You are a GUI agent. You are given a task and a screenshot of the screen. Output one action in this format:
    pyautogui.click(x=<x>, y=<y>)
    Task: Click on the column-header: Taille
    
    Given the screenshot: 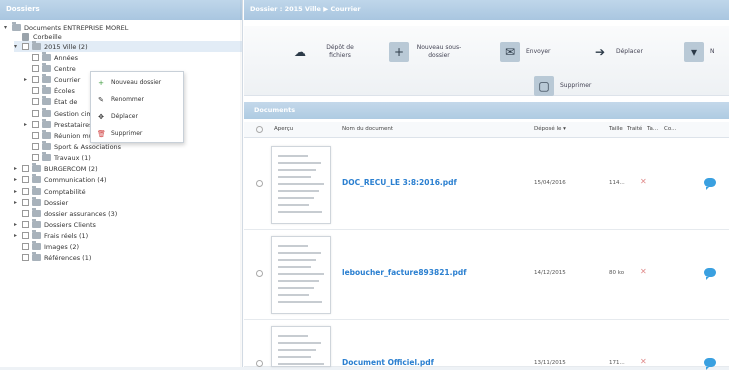 What is the action you would take?
    pyautogui.click(x=616, y=129)
    